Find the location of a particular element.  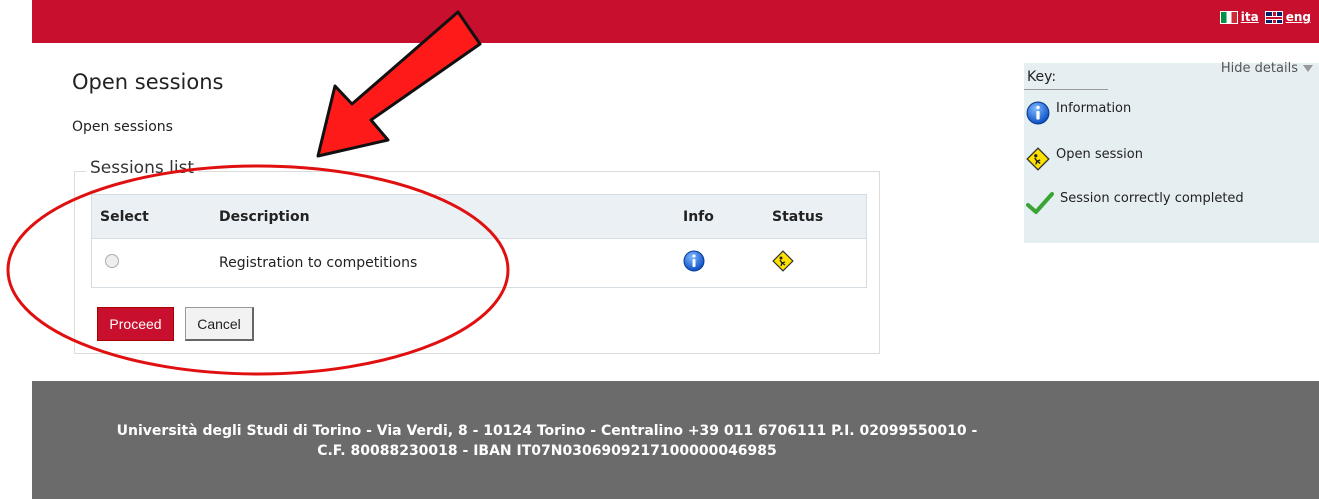

table-header-row: Select Description Info Status is located at coordinates (479, 216).